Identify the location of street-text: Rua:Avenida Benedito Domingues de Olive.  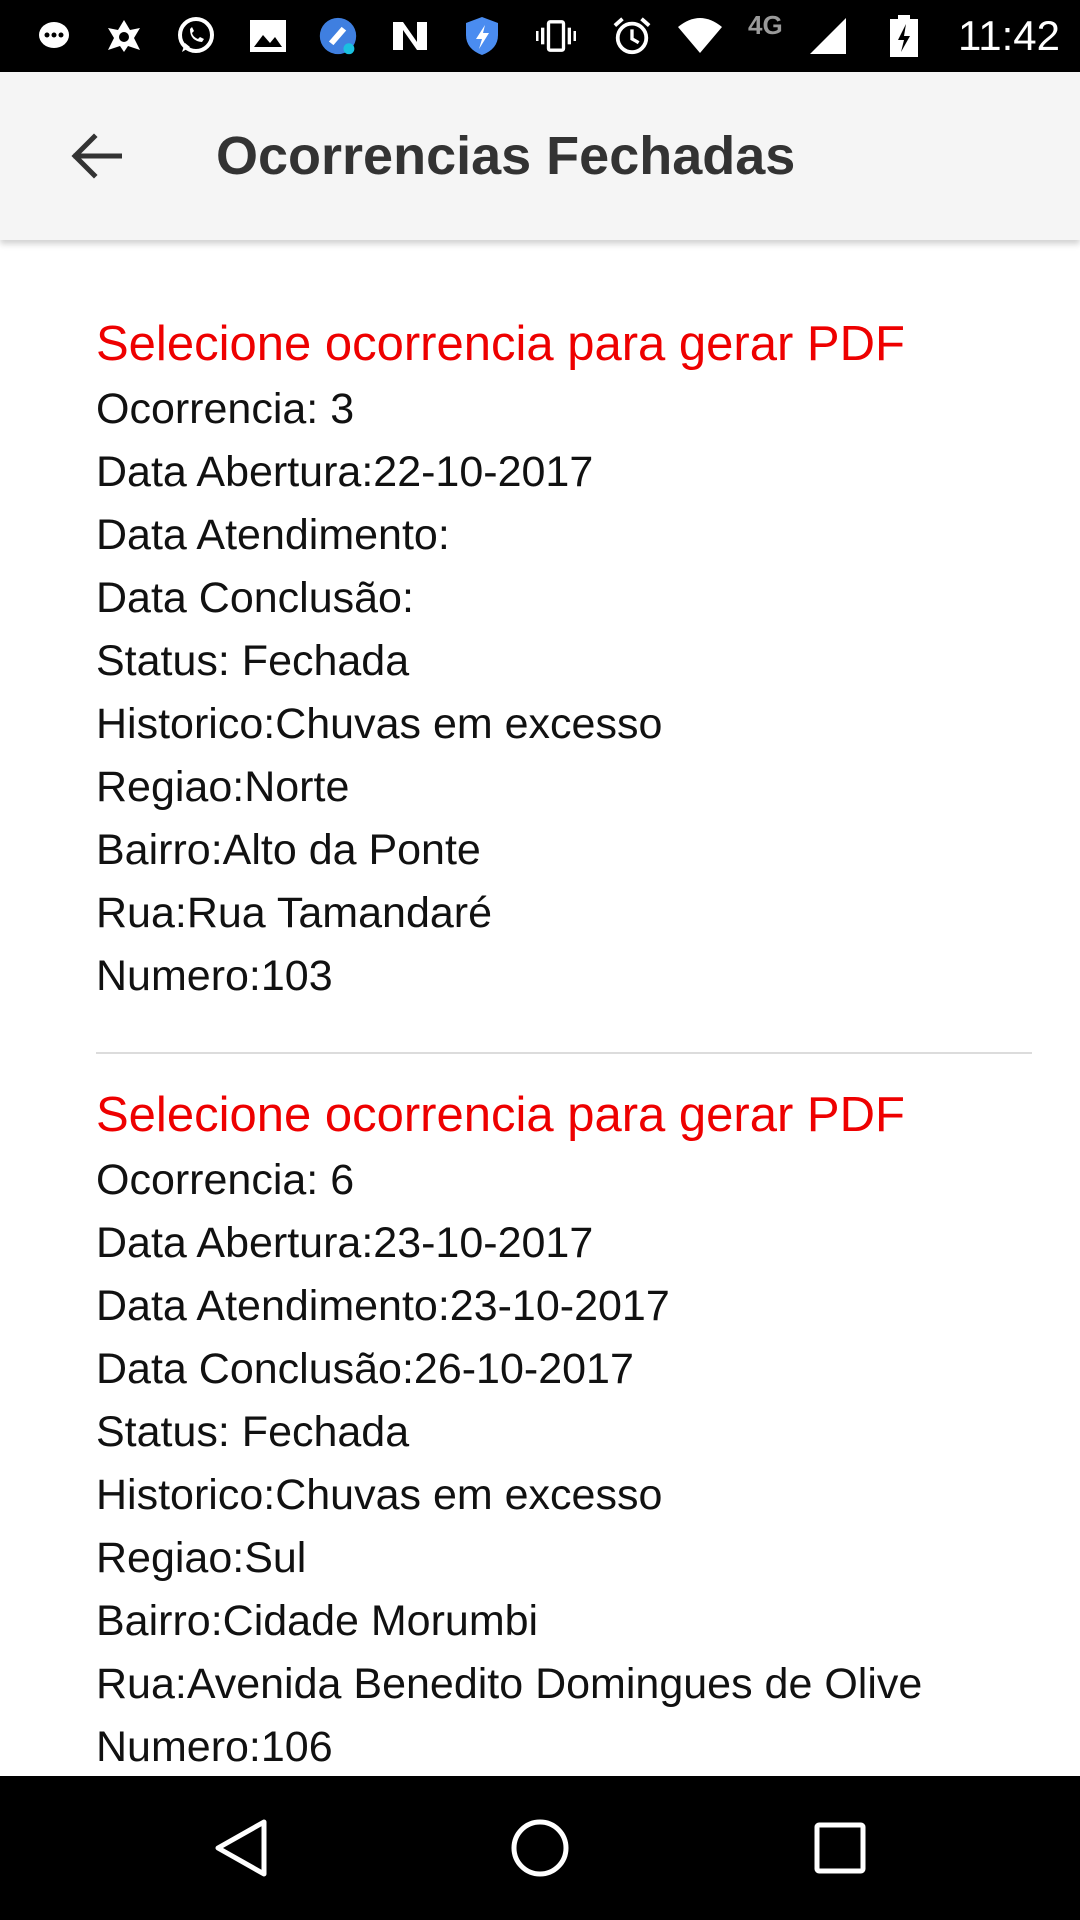
(509, 1684).